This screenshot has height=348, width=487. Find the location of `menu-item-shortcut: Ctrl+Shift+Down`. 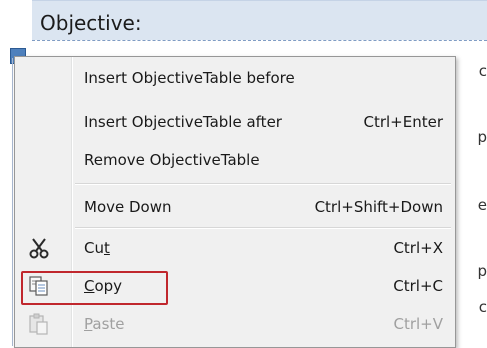

menu-item-shortcut: Ctrl+Shift+Down is located at coordinates (378, 207).